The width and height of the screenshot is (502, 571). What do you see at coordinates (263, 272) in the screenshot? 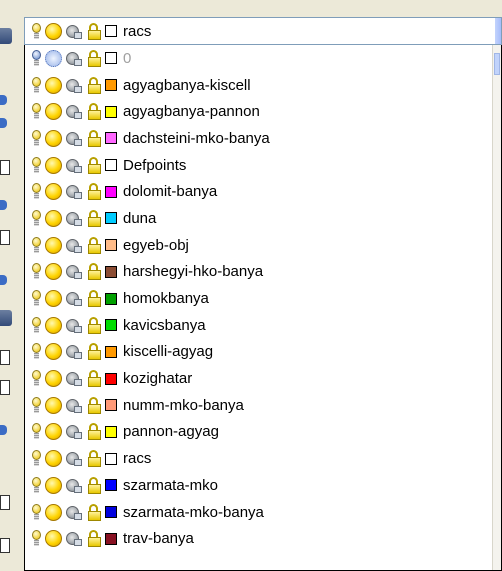
I see `layer-row: harshegyi-hko-banya` at bounding box center [263, 272].